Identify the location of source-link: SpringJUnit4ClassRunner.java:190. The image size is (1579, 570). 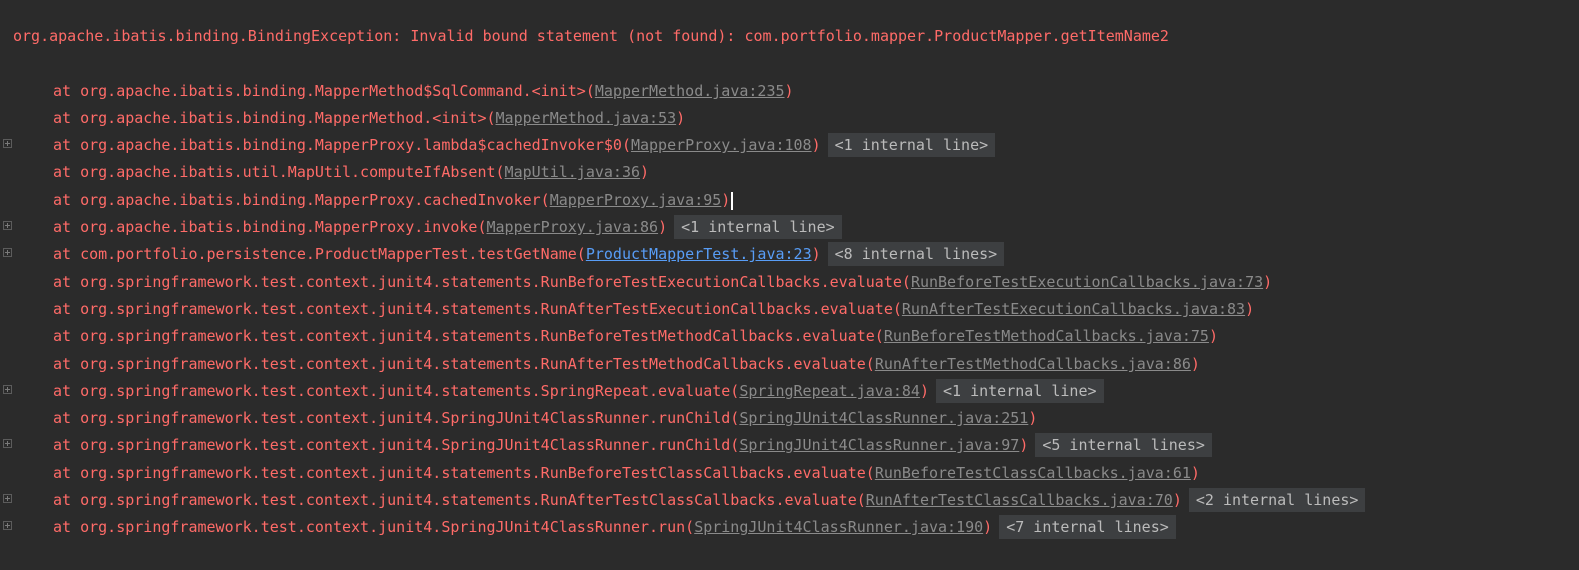
(838, 527).